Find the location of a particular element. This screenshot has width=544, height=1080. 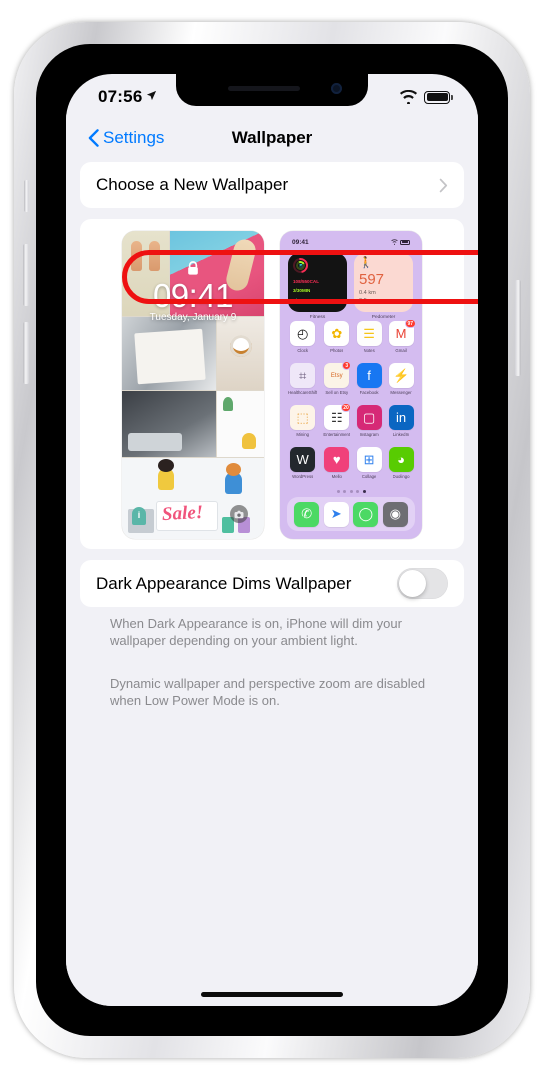

notification-badge: 20 is located at coordinates (346, 407).